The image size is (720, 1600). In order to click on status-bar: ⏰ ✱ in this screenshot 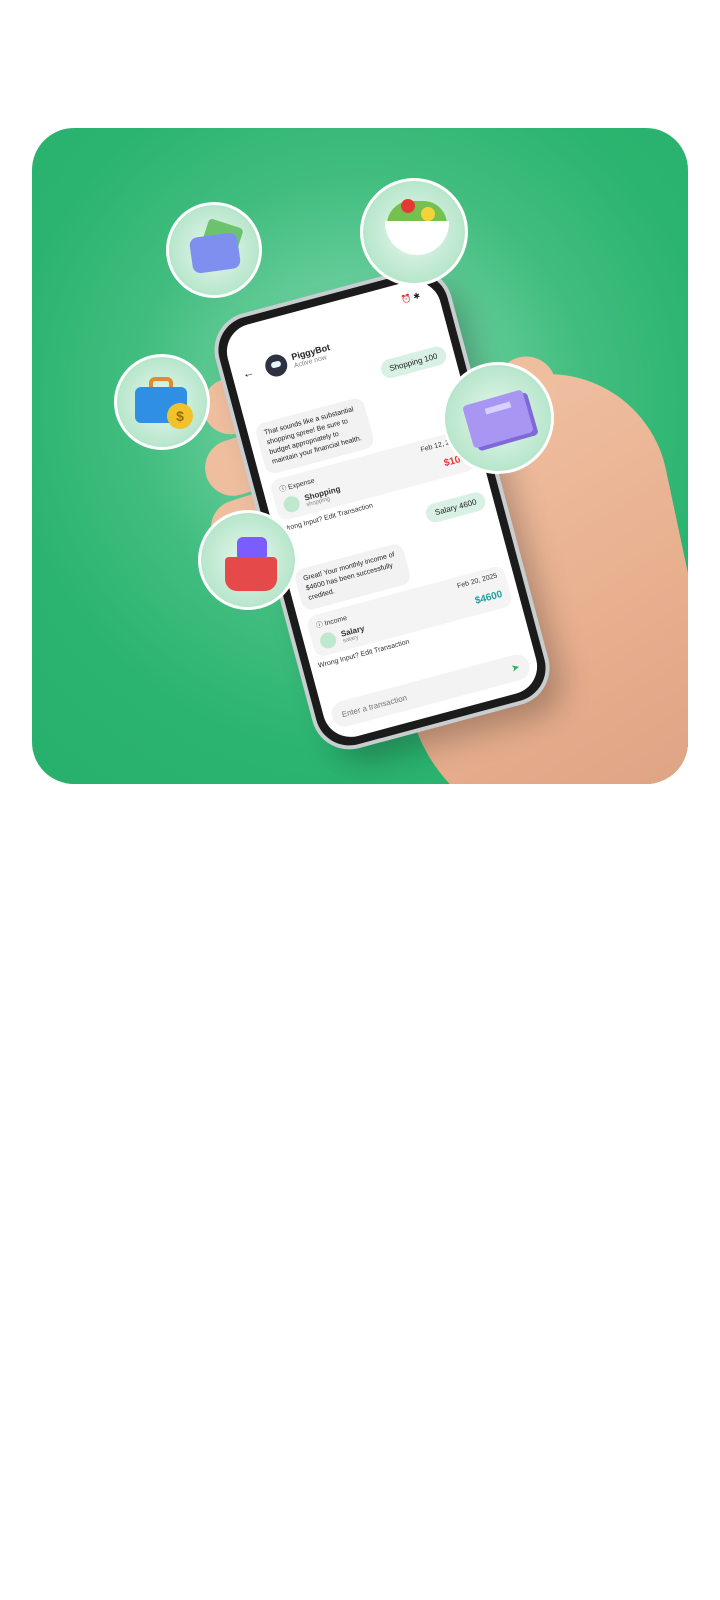, I will do `click(411, 298)`.